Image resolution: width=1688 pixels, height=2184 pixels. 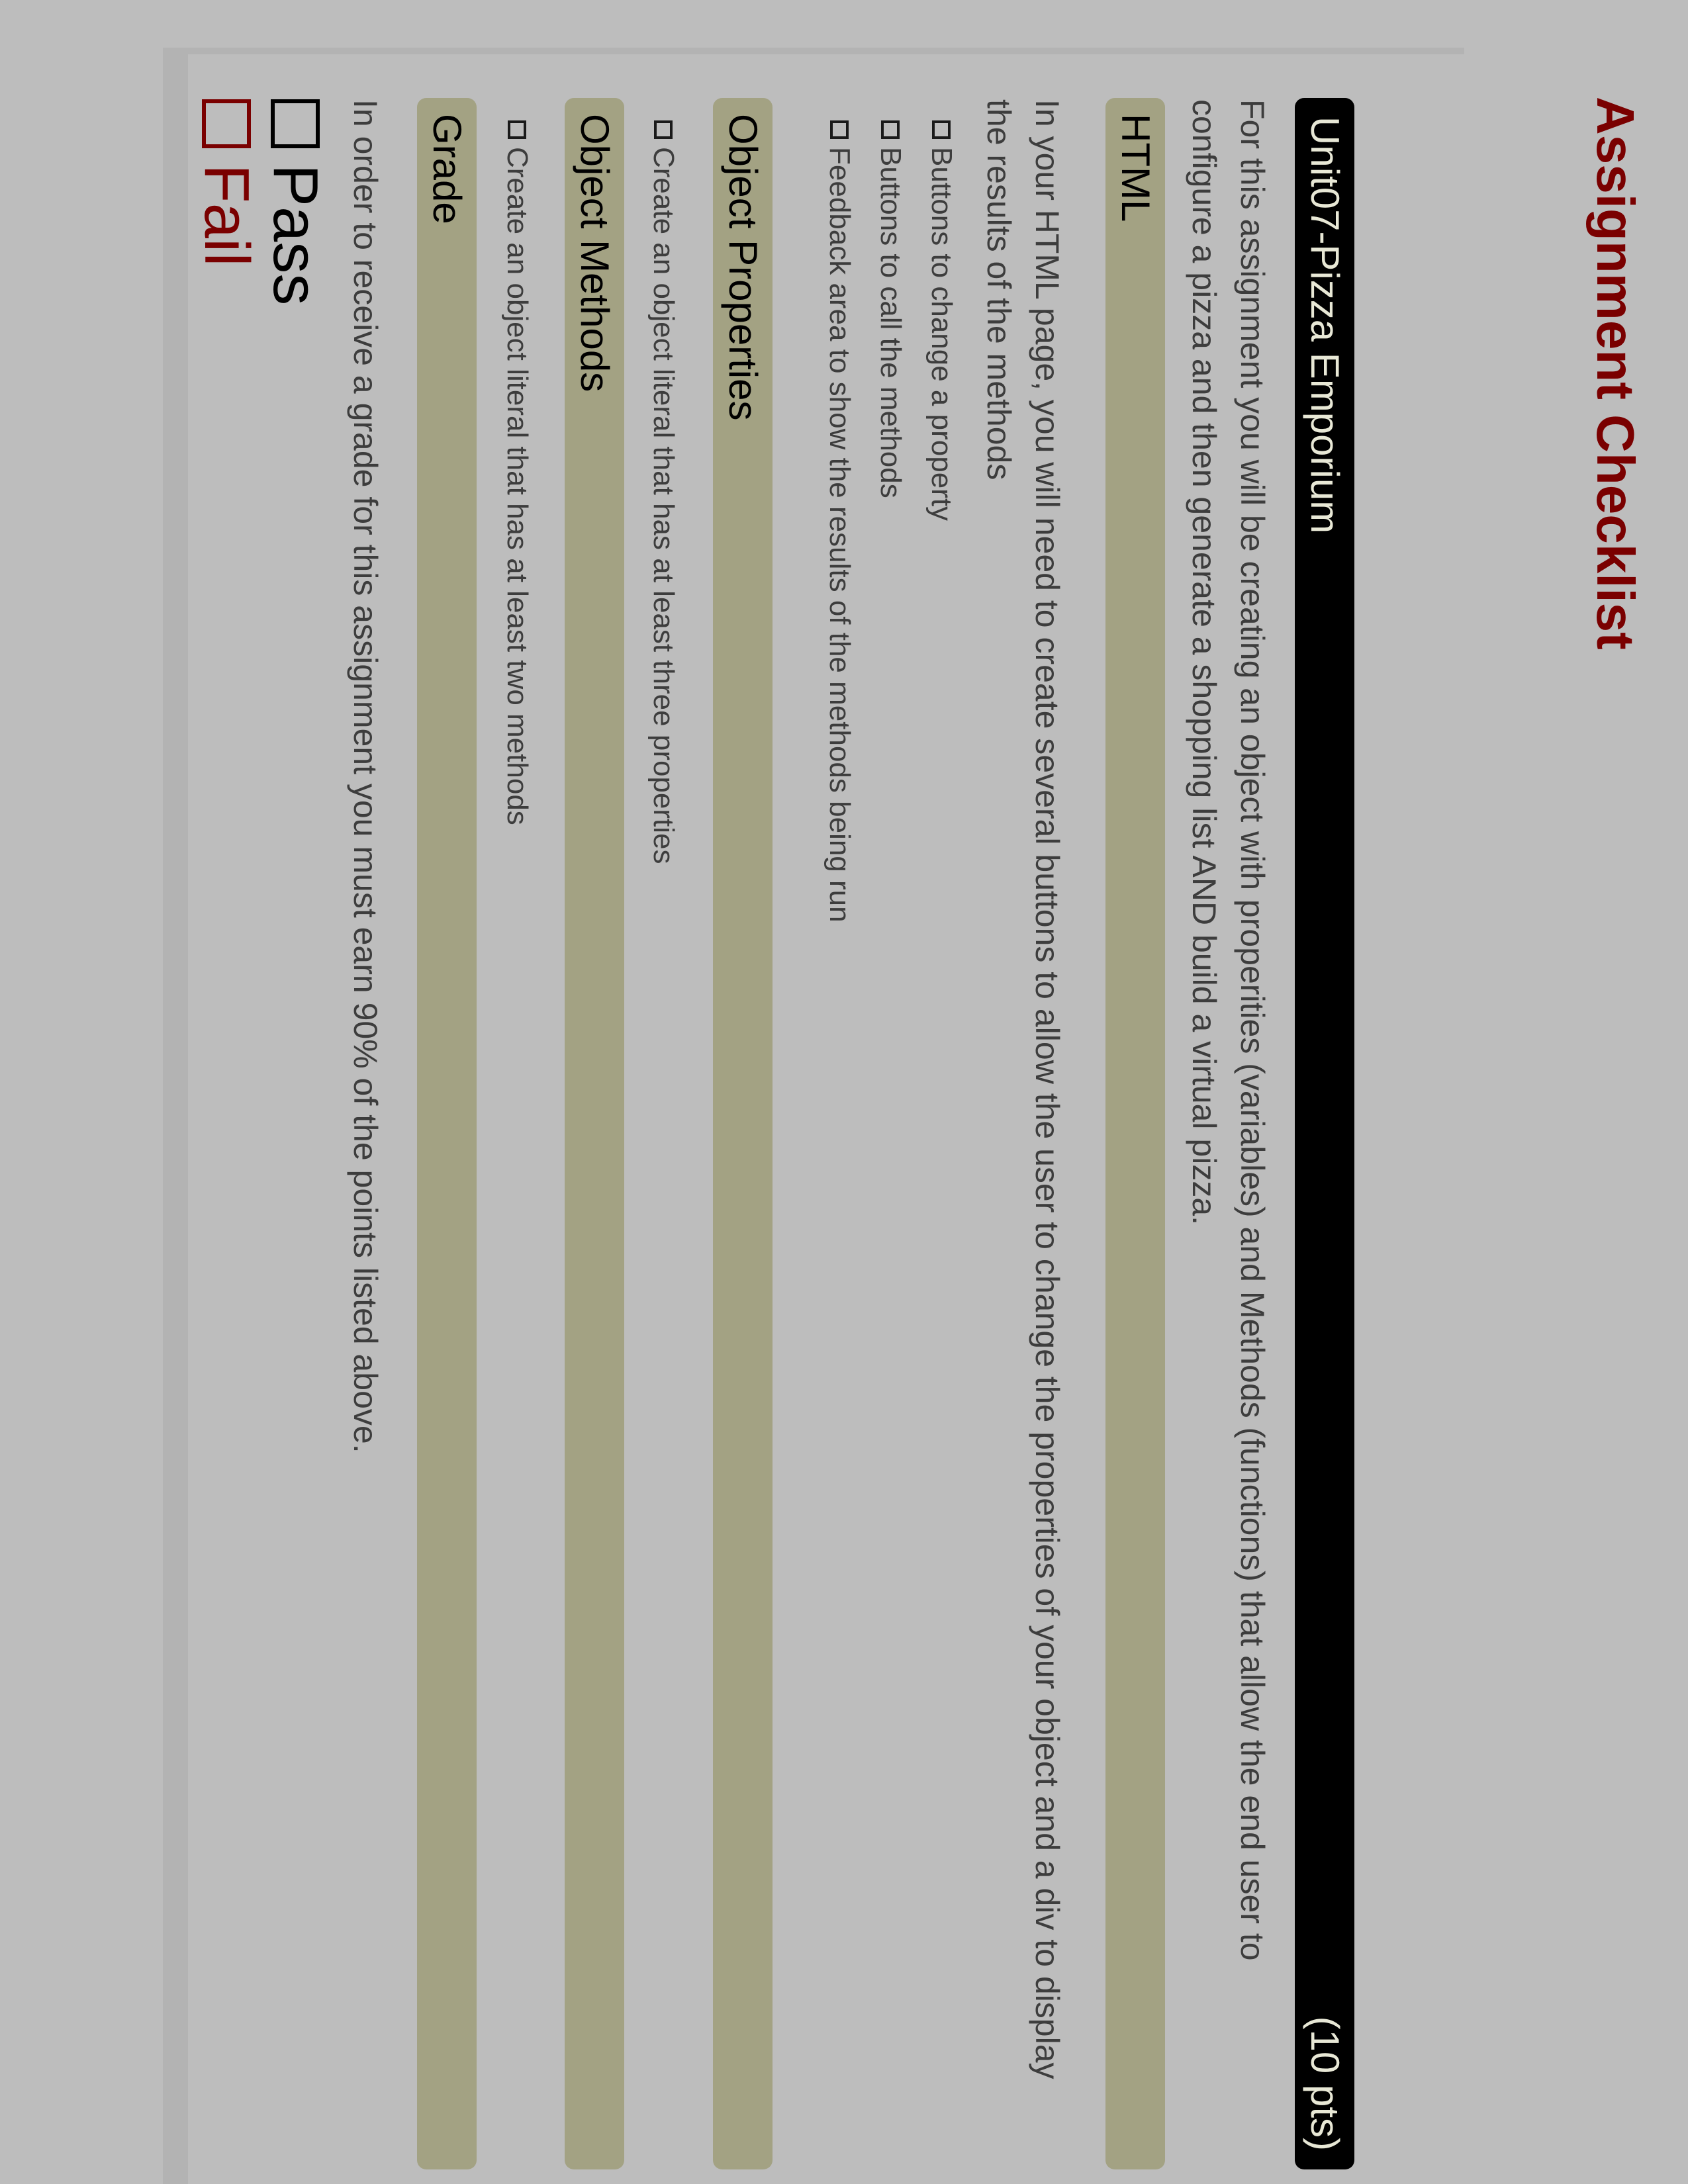 What do you see at coordinates (594, 1133) in the screenshot?
I see `section-heading-object-methods: Object Methods` at bounding box center [594, 1133].